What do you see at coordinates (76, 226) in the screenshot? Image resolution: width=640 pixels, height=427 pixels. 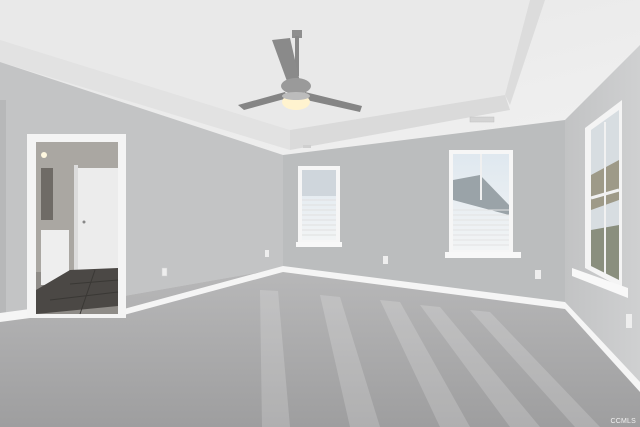 I see `doorway` at bounding box center [76, 226].